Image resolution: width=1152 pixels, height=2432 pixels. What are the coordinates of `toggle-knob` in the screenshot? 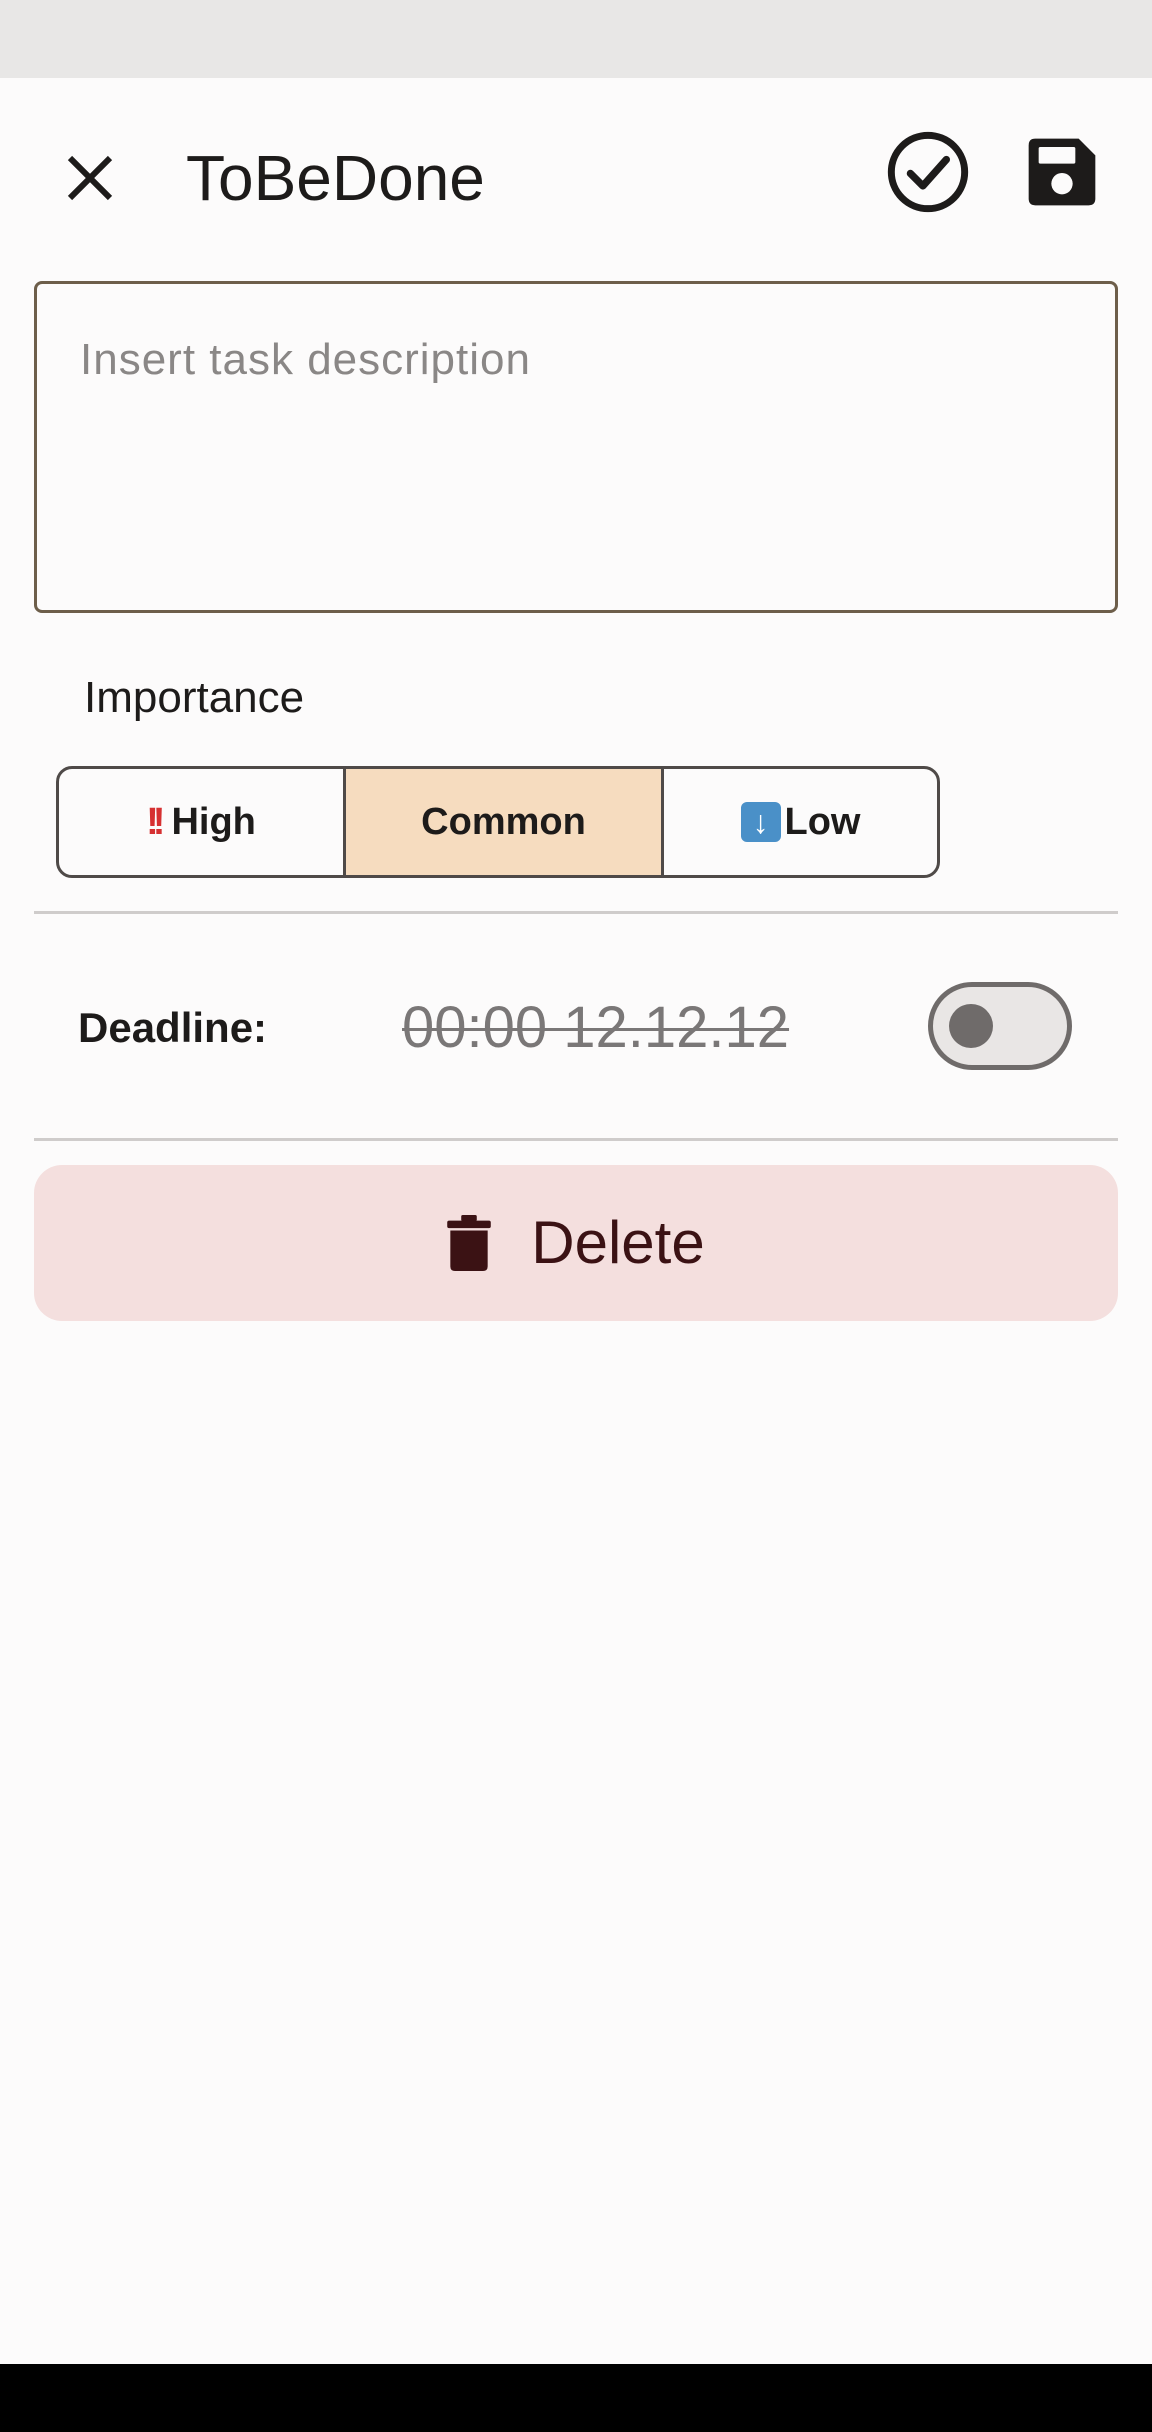 It's located at (971, 1026).